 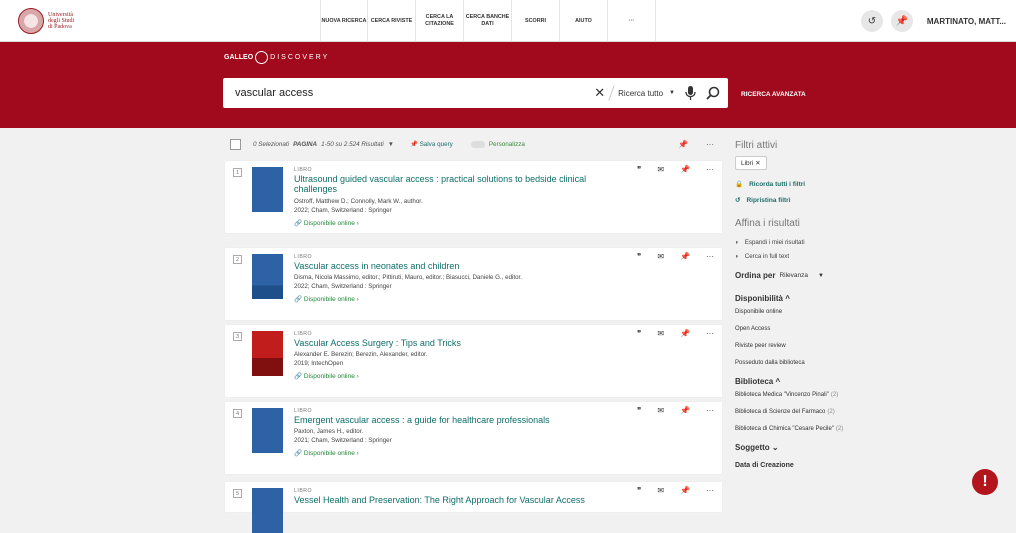 What do you see at coordinates (835, 200) in the screenshot?
I see `restore-filters-link: ↺ Ripristina filtri` at bounding box center [835, 200].